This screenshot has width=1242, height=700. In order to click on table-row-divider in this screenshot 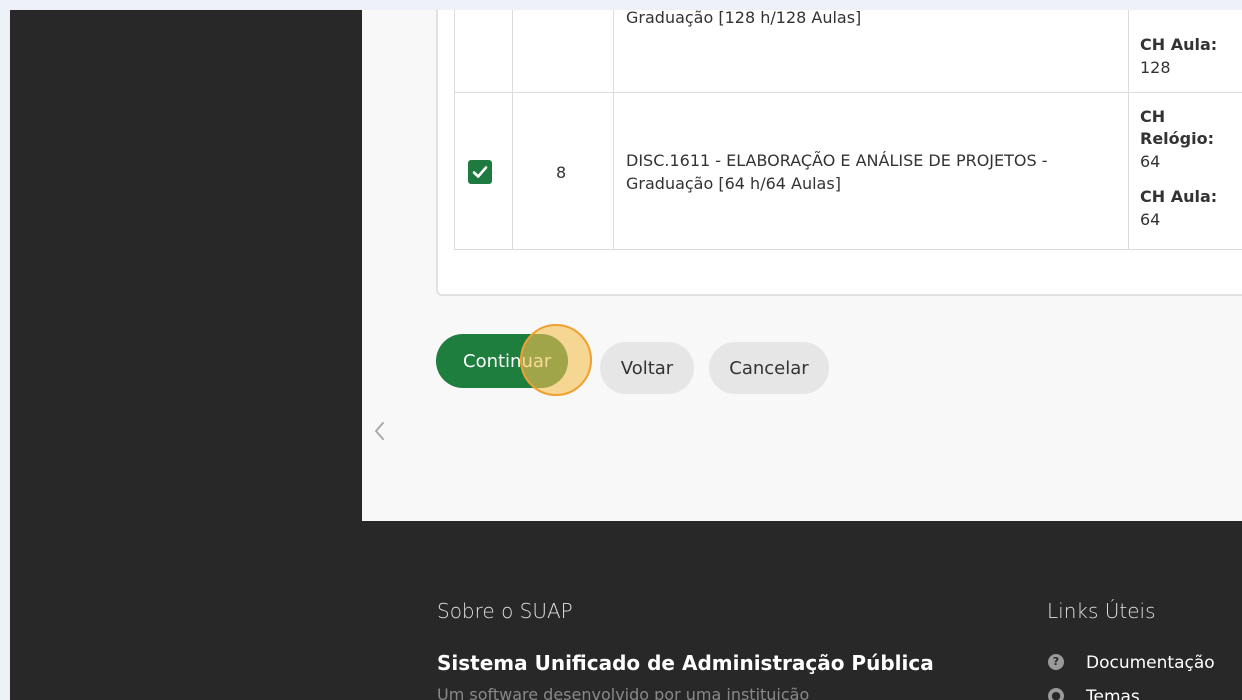, I will do `click(848, 92)`.